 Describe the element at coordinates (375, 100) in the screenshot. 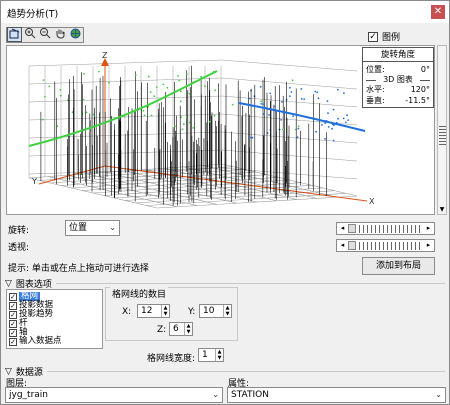

I see `vertical-label: 垂直:` at that location.